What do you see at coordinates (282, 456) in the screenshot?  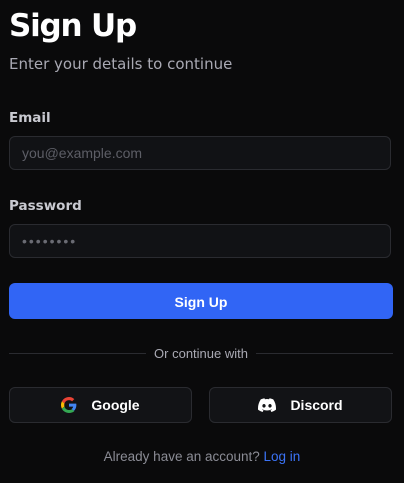 I see `login-link: Log in` at bounding box center [282, 456].